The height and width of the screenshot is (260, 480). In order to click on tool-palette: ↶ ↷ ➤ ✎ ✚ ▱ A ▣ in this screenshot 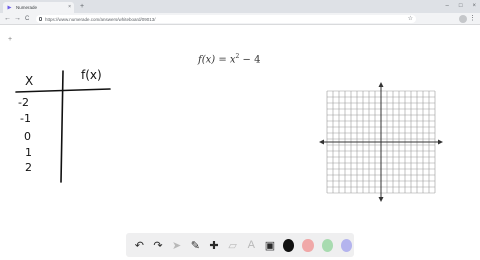, I will do `click(240, 245)`.